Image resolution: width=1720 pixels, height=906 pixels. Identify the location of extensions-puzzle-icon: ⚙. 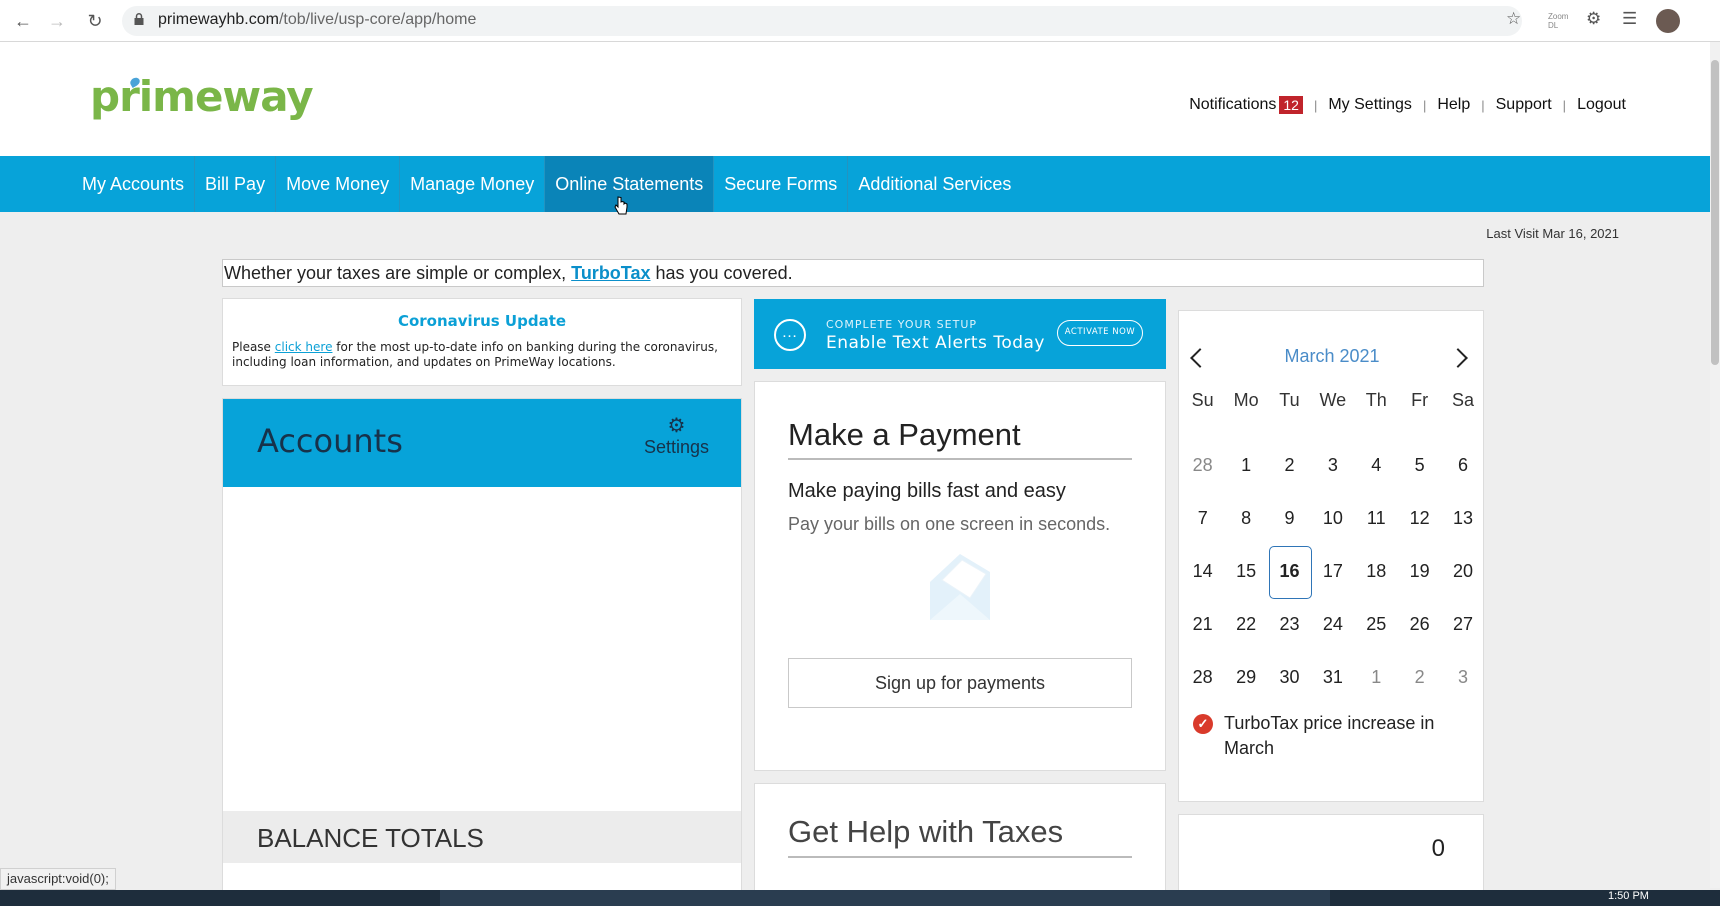
(1593, 19).